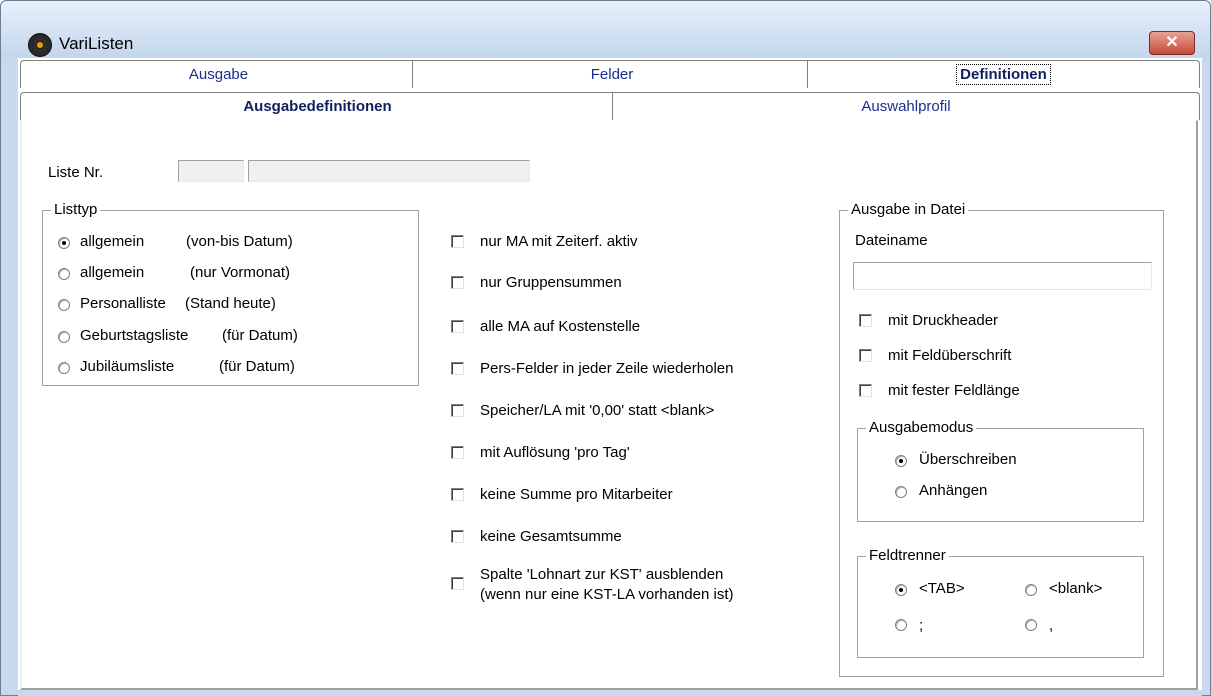  I want to click on feste-feldlaenge-checkbox, so click(865, 390).